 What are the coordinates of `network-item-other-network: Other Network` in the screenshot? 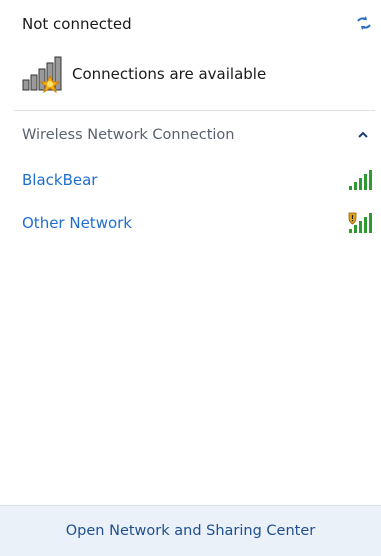 It's located at (194, 223).